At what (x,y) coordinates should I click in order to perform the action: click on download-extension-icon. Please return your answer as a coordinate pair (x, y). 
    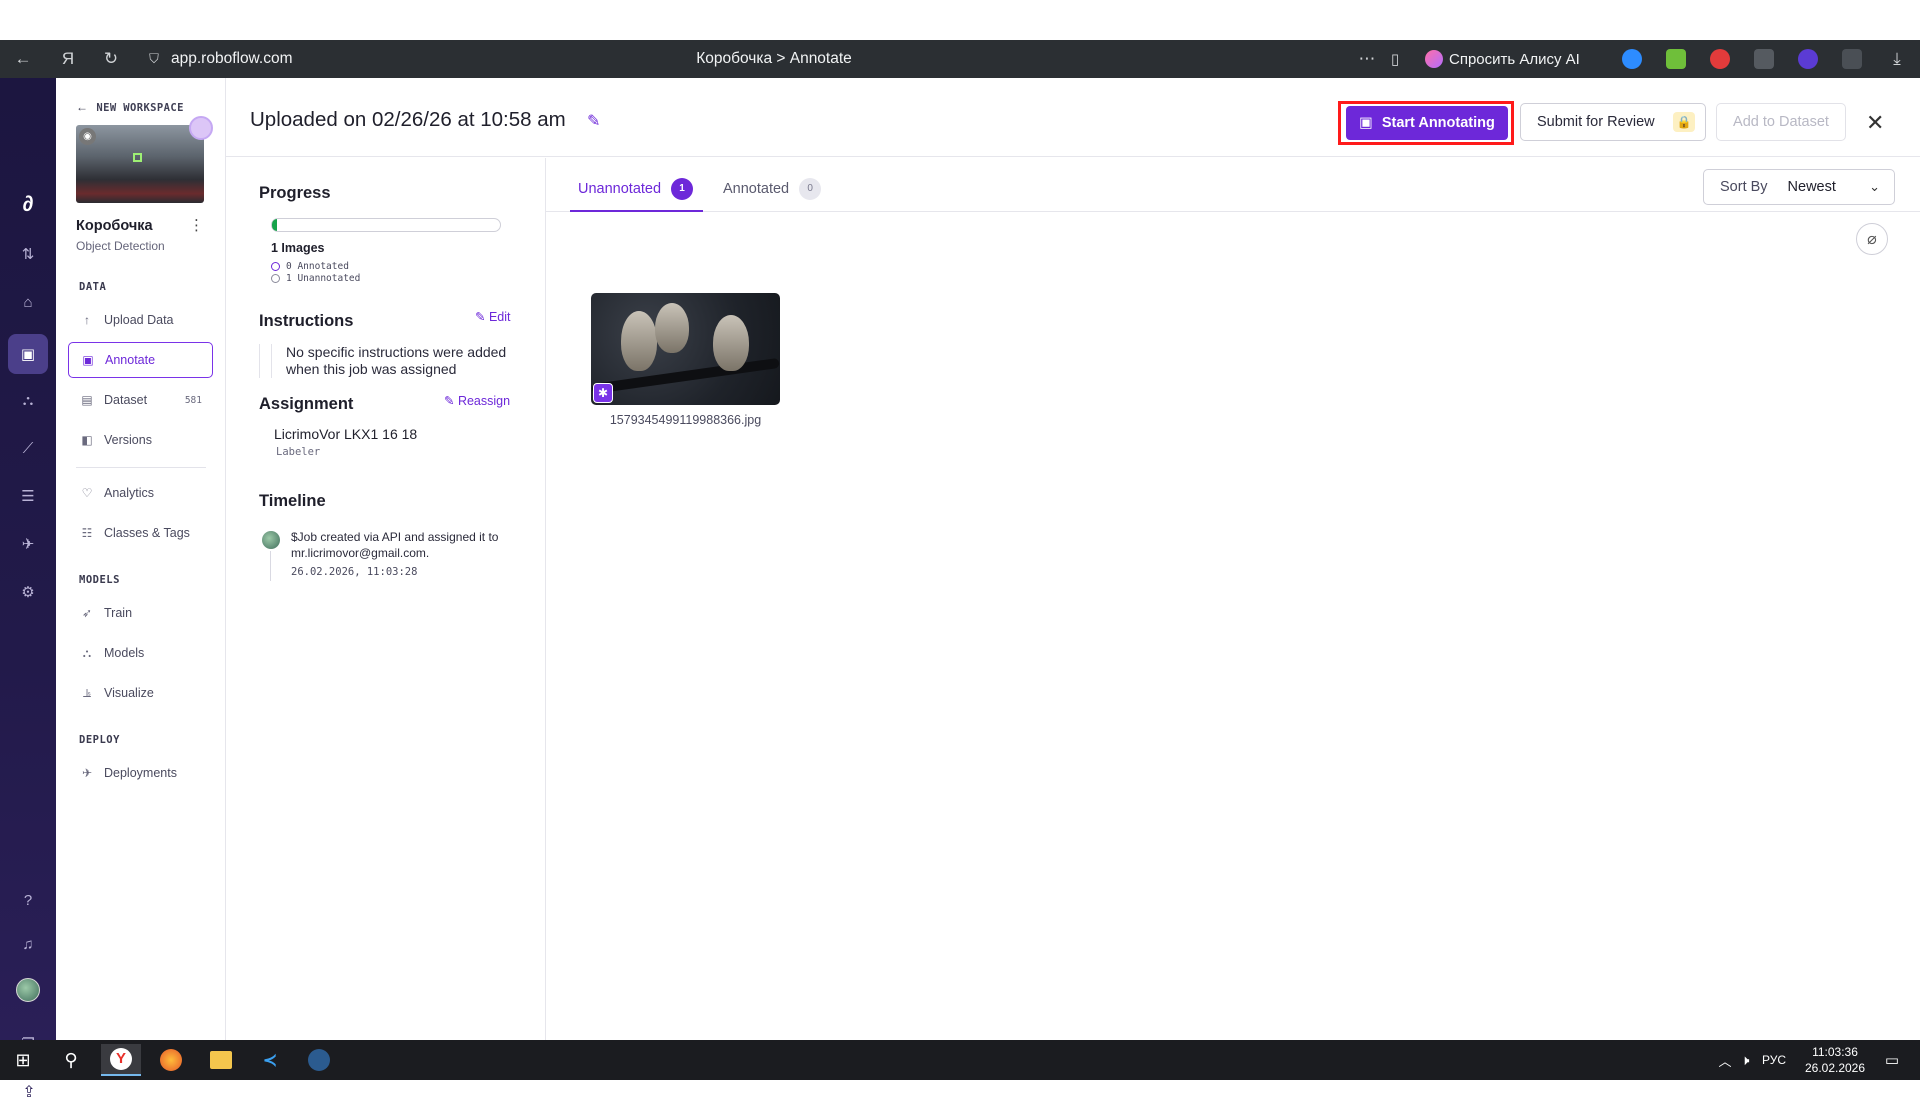
    Looking at the image, I should click on (1676, 59).